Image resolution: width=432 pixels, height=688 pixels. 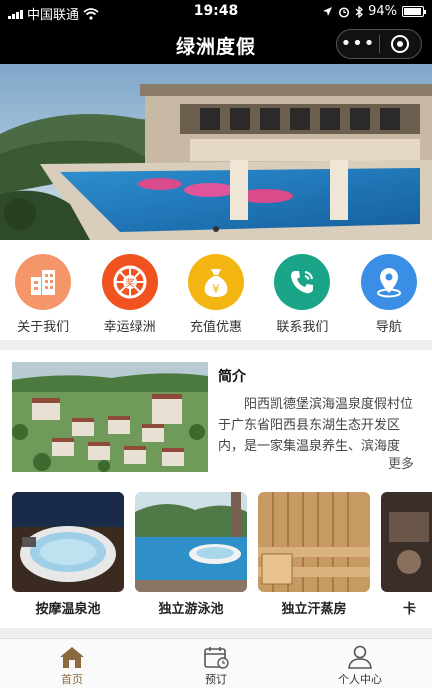 I want to click on menu-label: 幸运绿洲, so click(x=129, y=327).